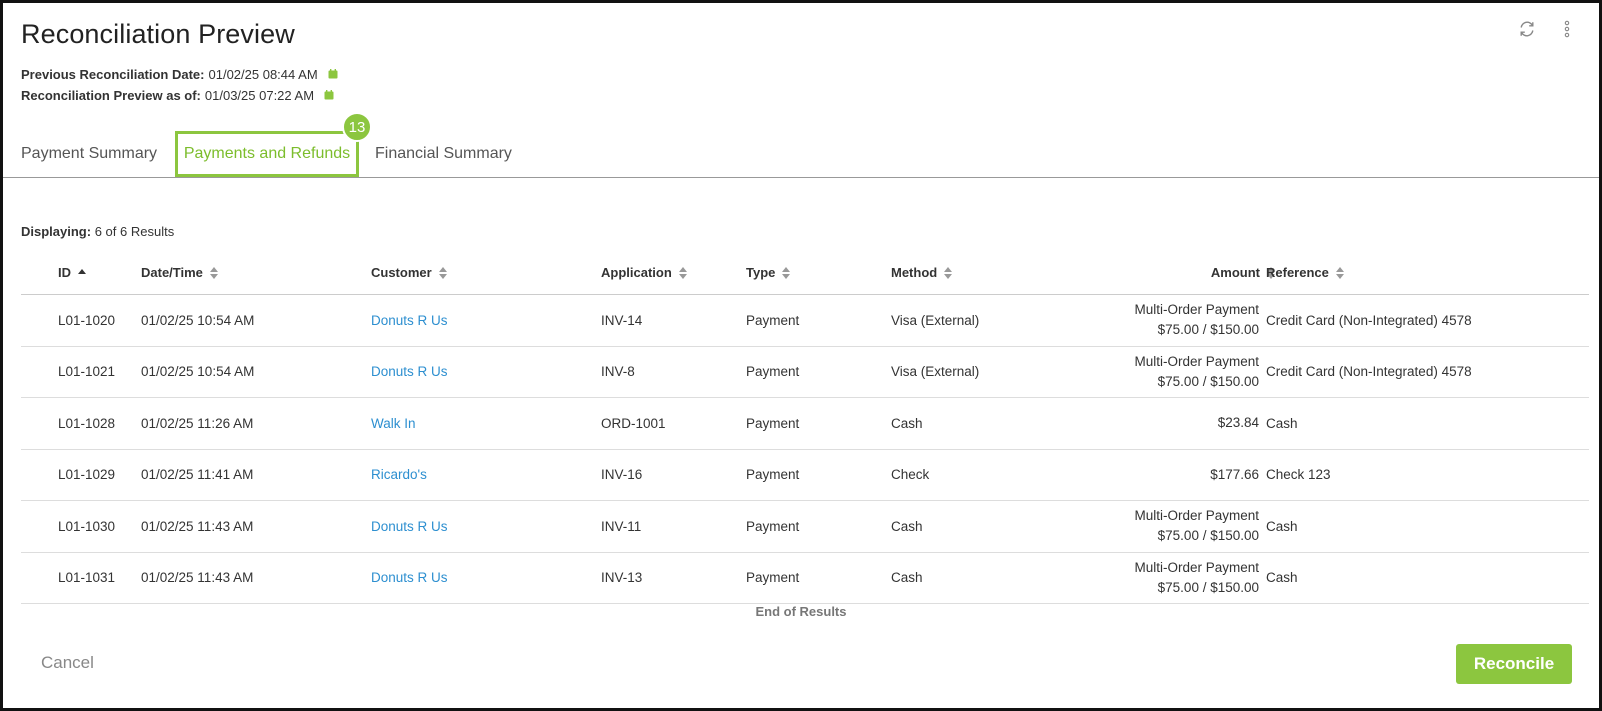  I want to click on cell-date: 01/02/25 11:43 AM, so click(197, 526).